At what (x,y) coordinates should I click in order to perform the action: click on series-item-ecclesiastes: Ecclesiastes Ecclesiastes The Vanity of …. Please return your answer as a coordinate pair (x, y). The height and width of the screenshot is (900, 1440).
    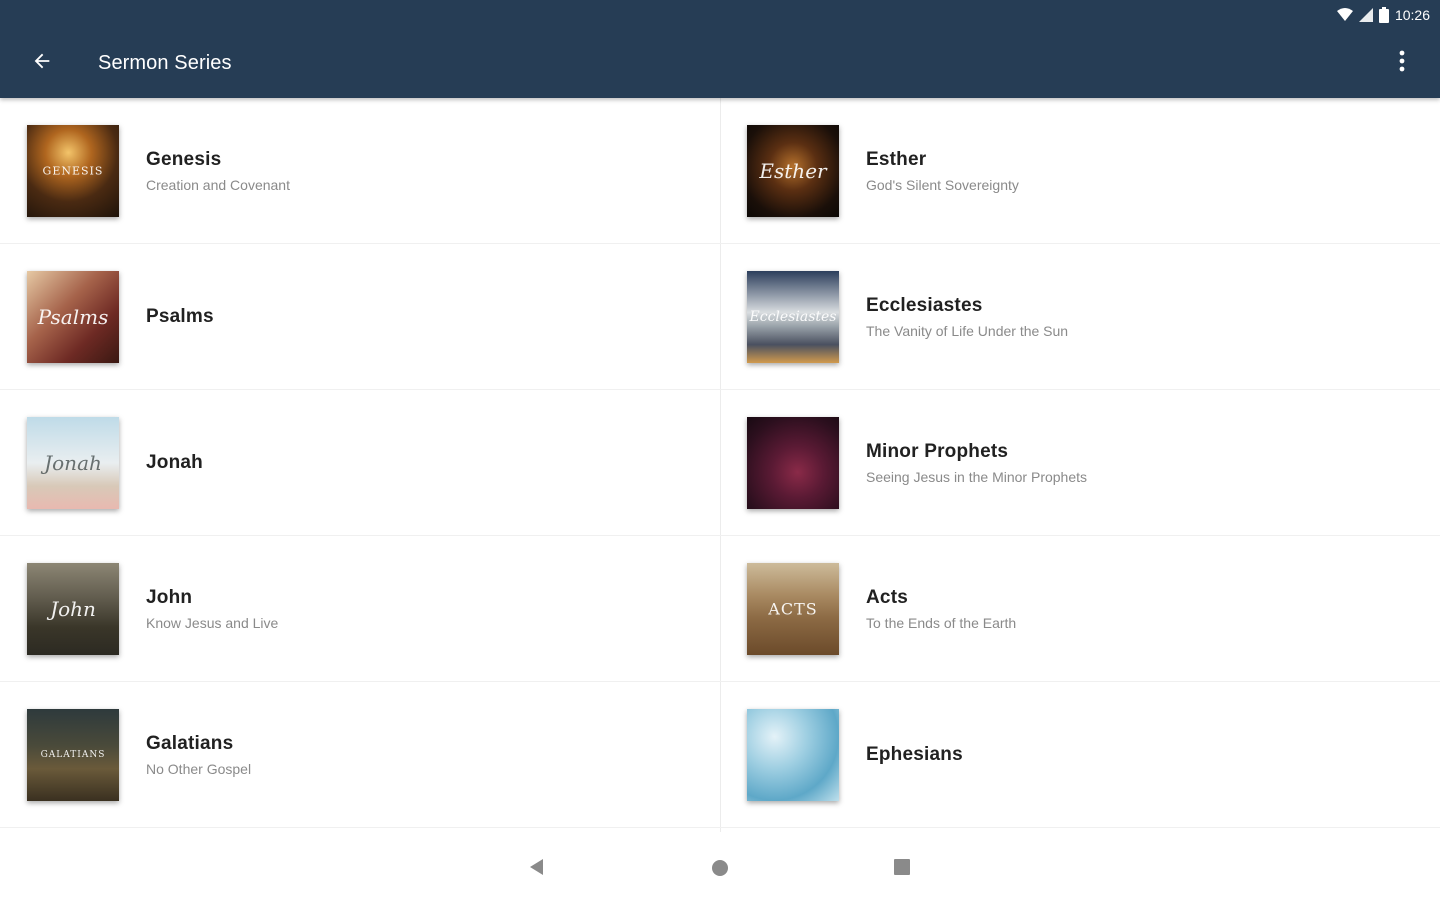
    Looking at the image, I should click on (1080, 317).